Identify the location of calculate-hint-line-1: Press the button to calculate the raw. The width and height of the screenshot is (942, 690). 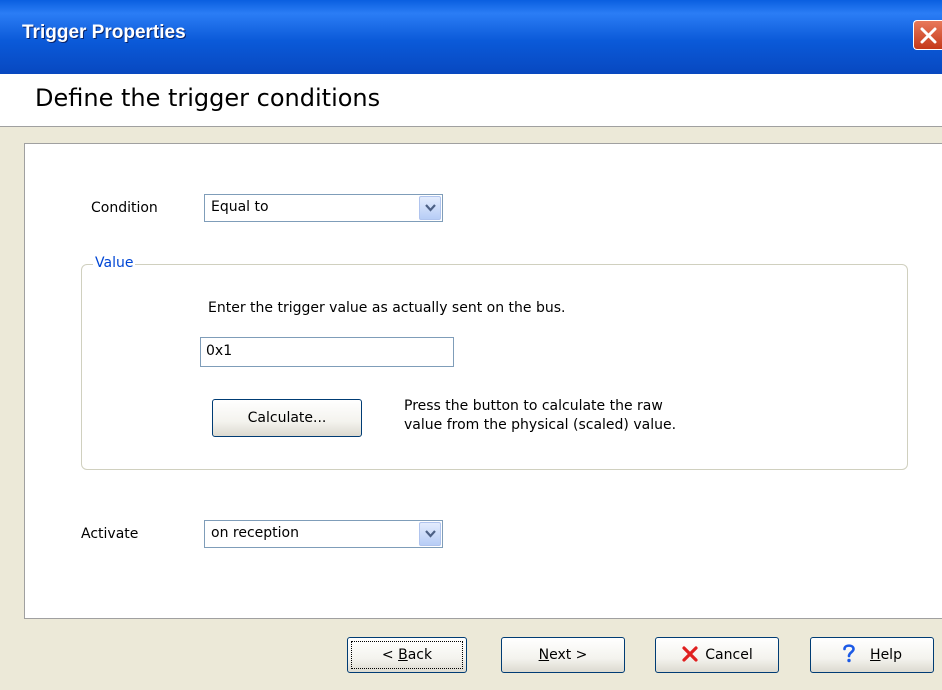
(533, 406).